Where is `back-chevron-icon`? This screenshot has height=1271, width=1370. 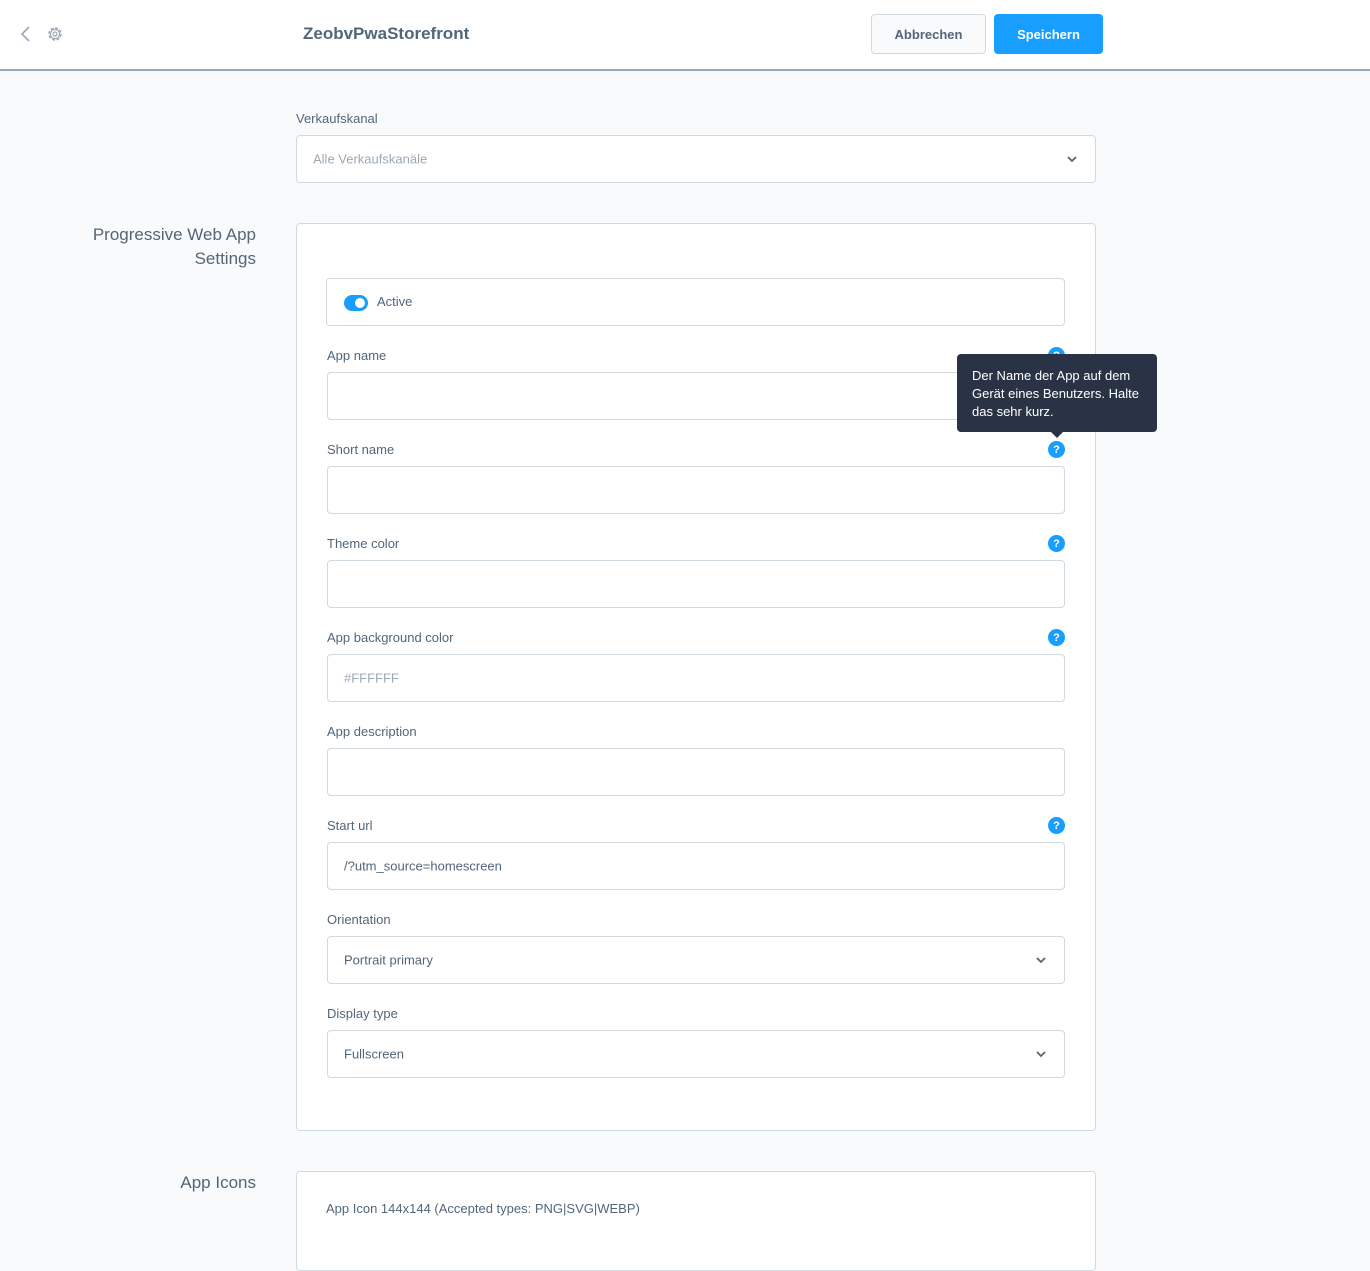 back-chevron-icon is located at coordinates (26, 34).